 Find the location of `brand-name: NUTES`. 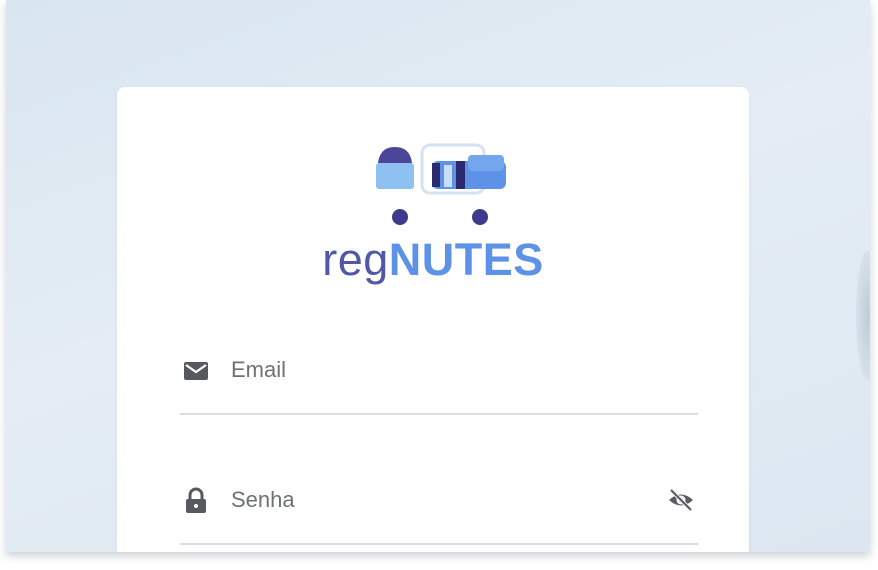

brand-name: NUTES is located at coordinates (466, 259).